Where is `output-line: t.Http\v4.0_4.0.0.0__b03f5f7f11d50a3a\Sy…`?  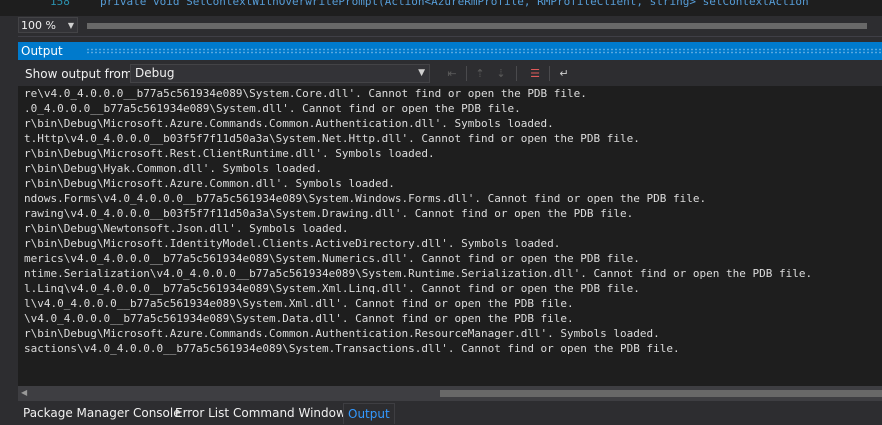 output-line: t.Http\v4.0_4.0.0.0__b03f5f7f11d50a3a\Sy… is located at coordinates (332, 138).